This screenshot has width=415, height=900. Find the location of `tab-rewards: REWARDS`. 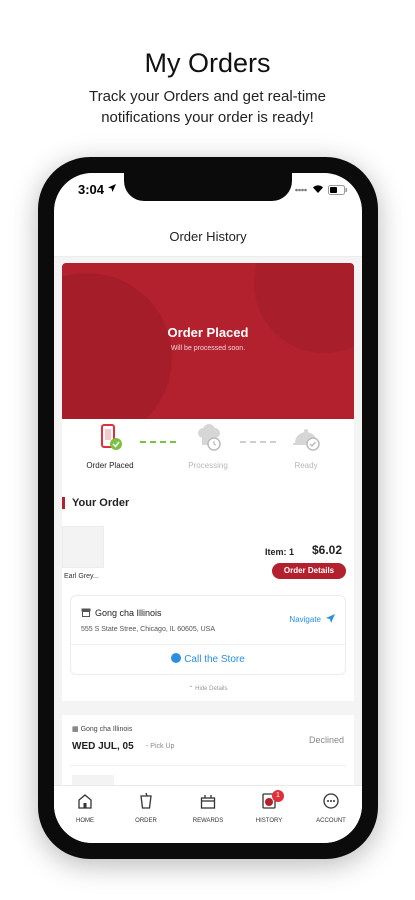

tab-rewards: REWARDS is located at coordinates (208, 808).